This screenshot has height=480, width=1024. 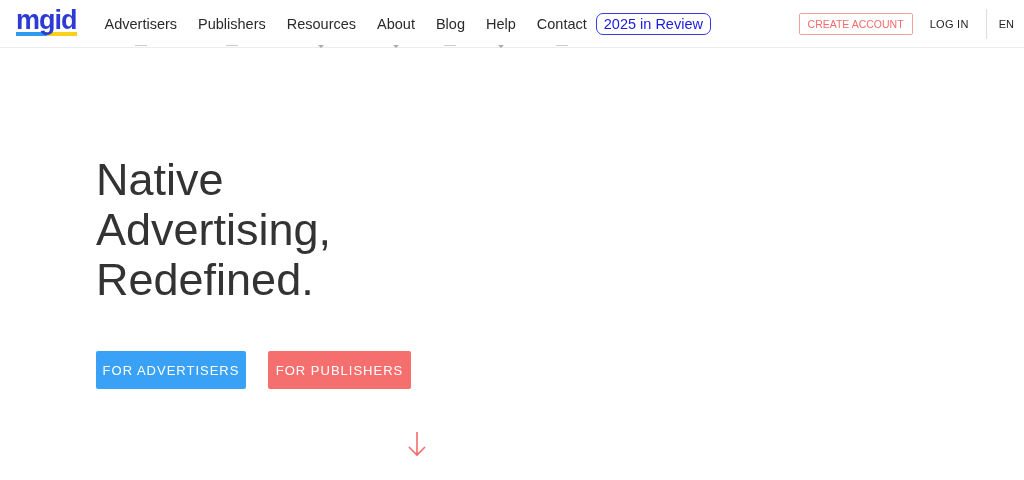 What do you see at coordinates (205, 280) in the screenshot?
I see `hero-heading: Redefined.` at bounding box center [205, 280].